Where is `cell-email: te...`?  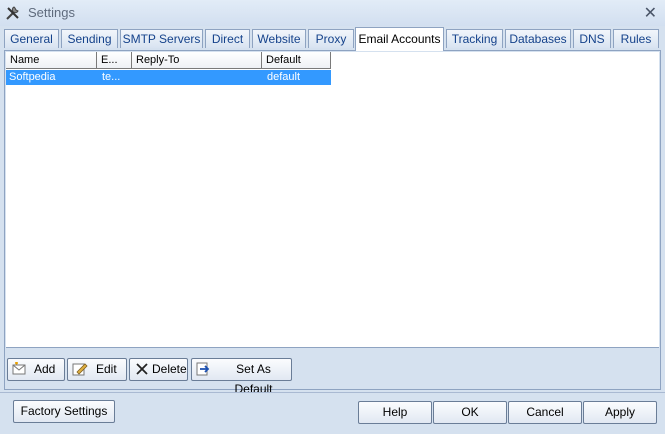 cell-email: te... is located at coordinates (111, 77).